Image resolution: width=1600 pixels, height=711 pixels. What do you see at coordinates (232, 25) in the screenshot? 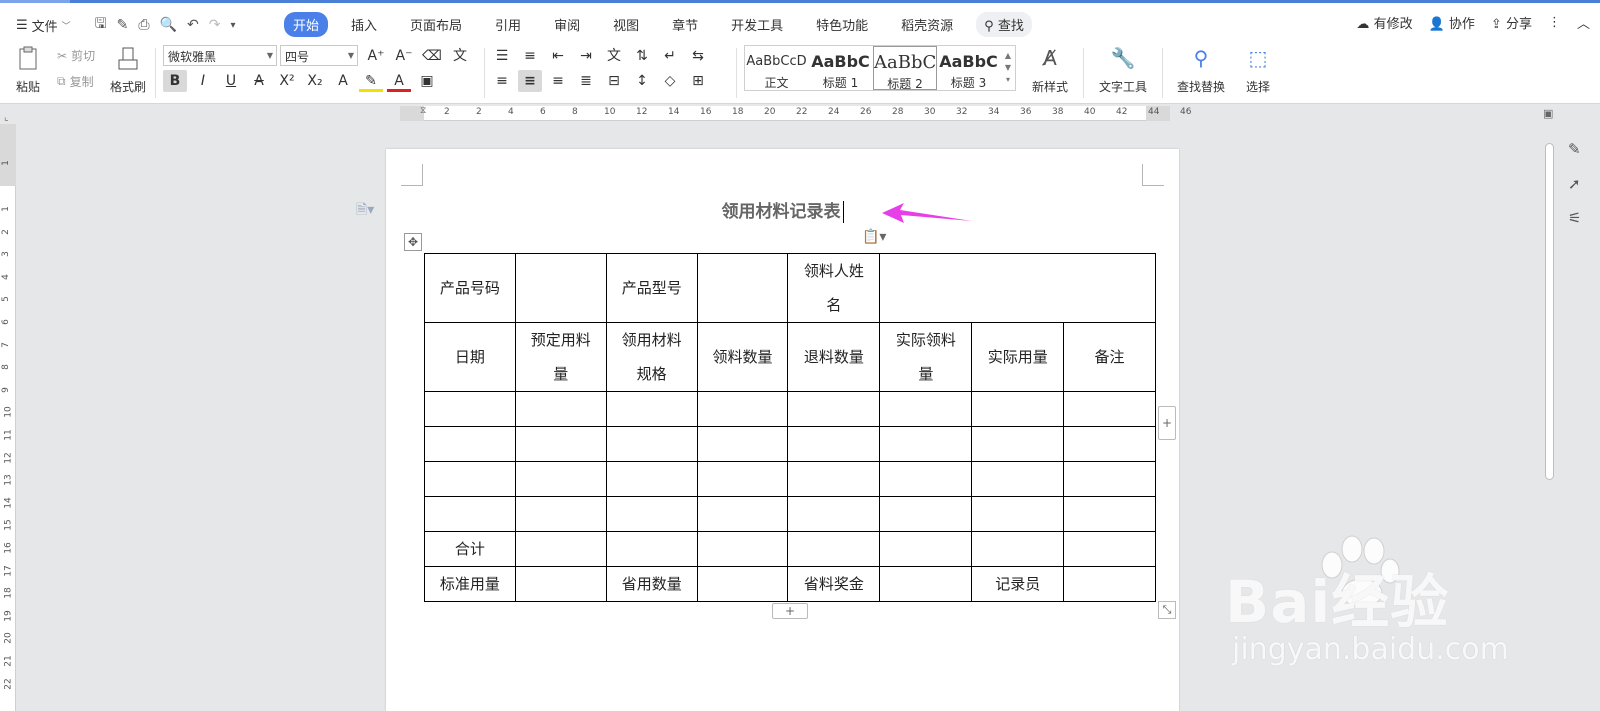
I see `customize-icon: ▾` at bounding box center [232, 25].